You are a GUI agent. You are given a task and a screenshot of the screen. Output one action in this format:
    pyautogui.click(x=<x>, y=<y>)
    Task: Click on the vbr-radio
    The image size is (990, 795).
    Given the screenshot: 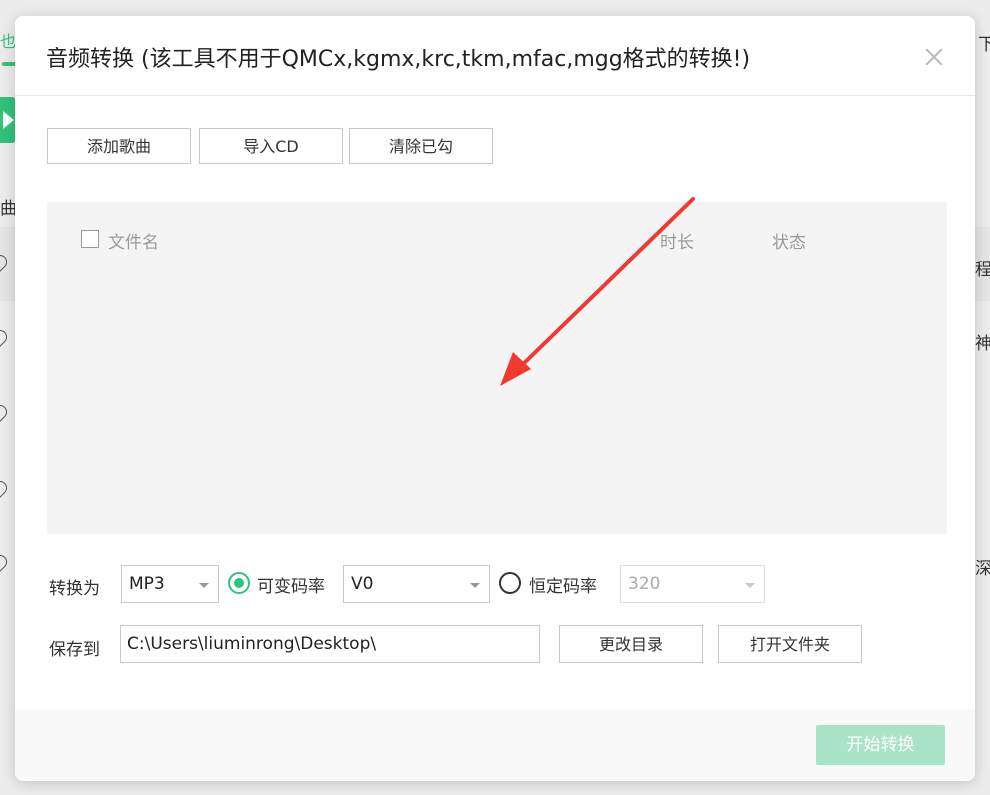 What is the action you would take?
    pyautogui.click(x=239, y=583)
    